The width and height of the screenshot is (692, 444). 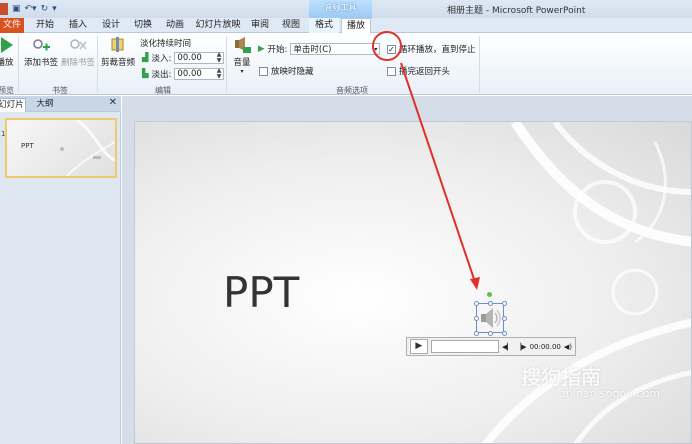 I want to click on tab-outline: 大纲, so click(x=45, y=105).